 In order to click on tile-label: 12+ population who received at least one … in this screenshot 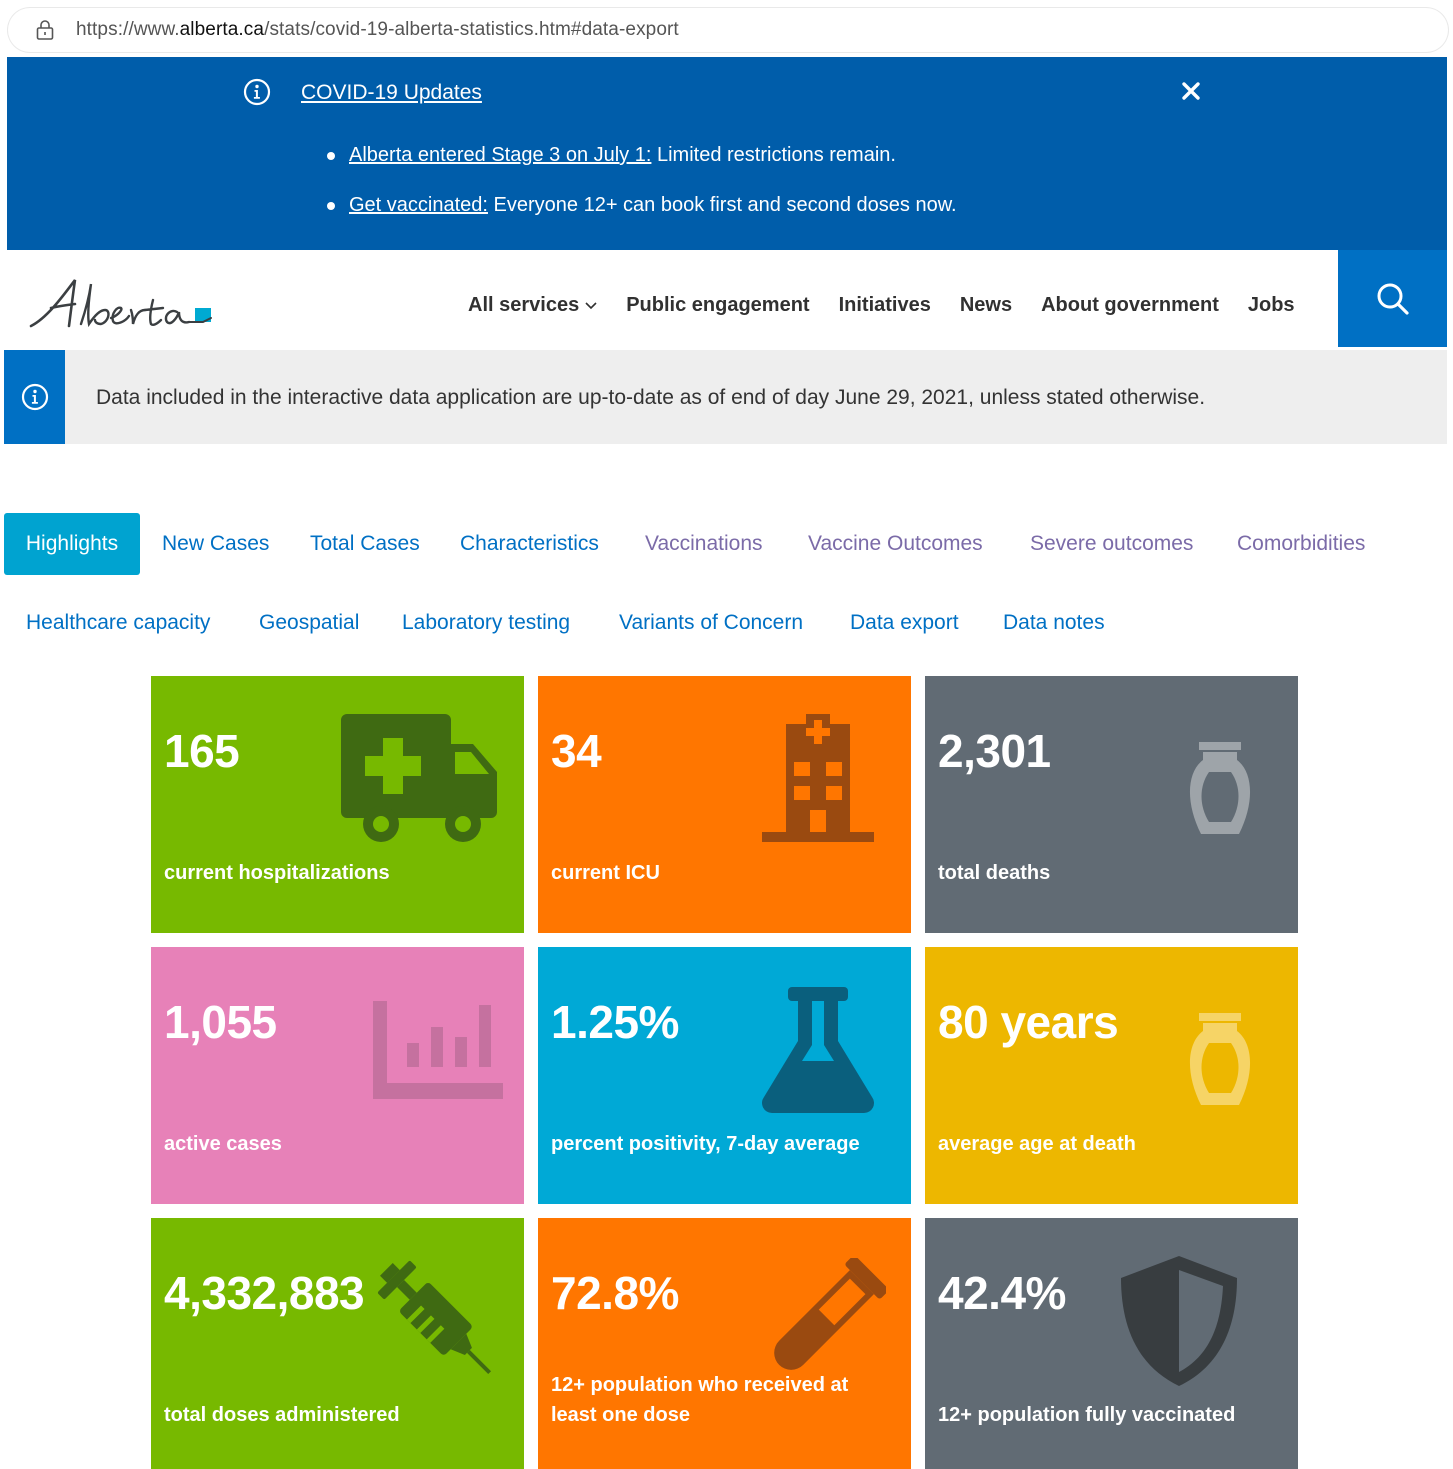, I will do `click(699, 1400)`.